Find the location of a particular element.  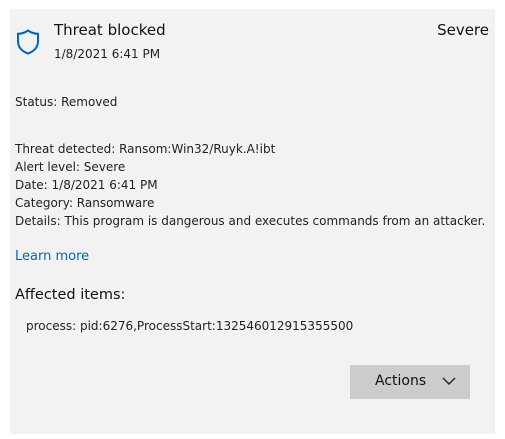

actions-button-label: Actions is located at coordinates (401, 381).